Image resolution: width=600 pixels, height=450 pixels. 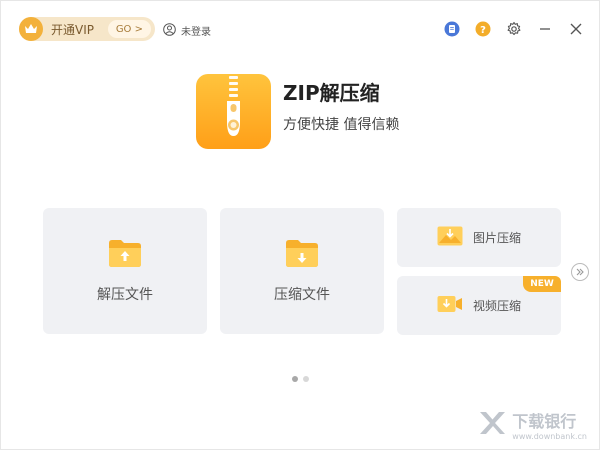 What do you see at coordinates (297, 111) in the screenshot?
I see `brand-area: ZIP解压缩 方便快捷 值得信赖` at bounding box center [297, 111].